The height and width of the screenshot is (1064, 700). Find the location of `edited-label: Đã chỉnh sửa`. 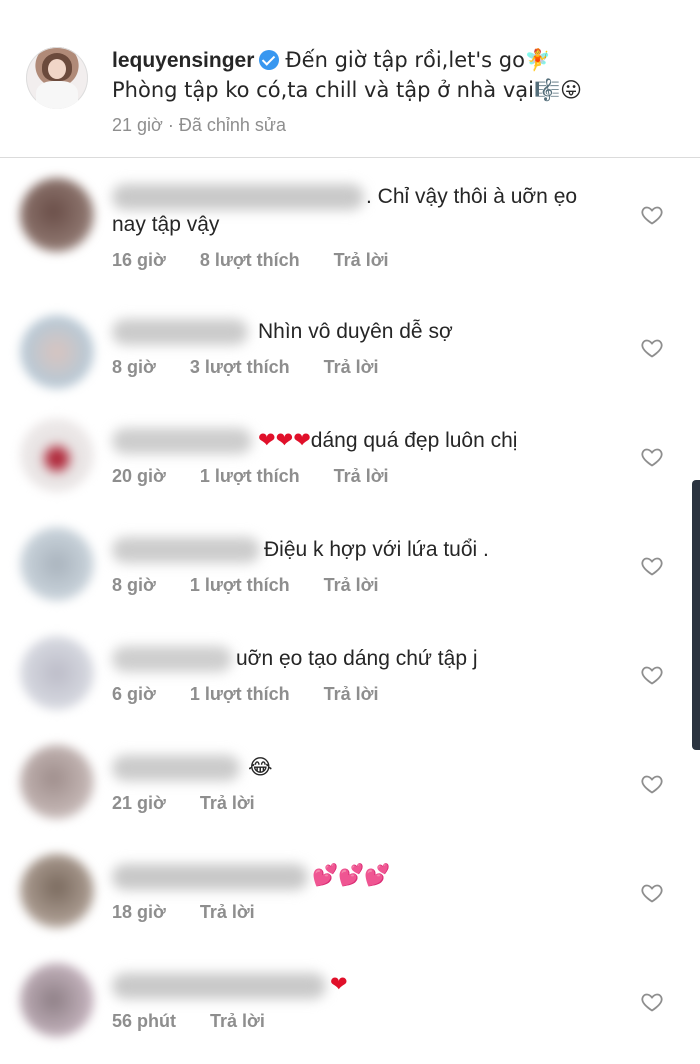

edited-label: Đã chỉnh sửa is located at coordinates (232, 125).